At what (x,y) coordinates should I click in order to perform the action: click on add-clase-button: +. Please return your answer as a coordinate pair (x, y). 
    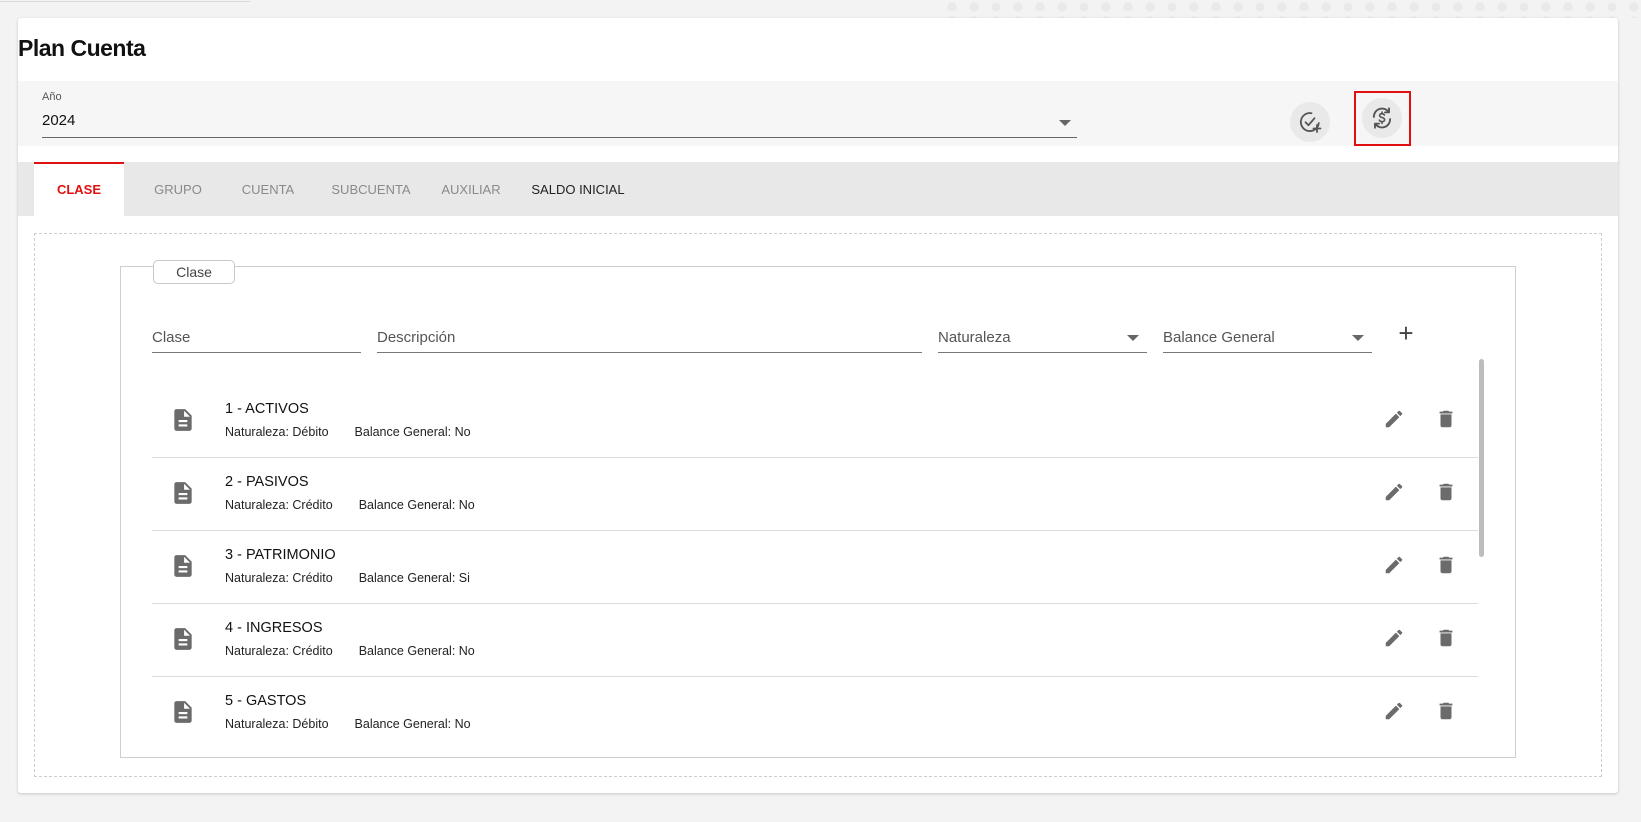
    Looking at the image, I should click on (1406, 334).